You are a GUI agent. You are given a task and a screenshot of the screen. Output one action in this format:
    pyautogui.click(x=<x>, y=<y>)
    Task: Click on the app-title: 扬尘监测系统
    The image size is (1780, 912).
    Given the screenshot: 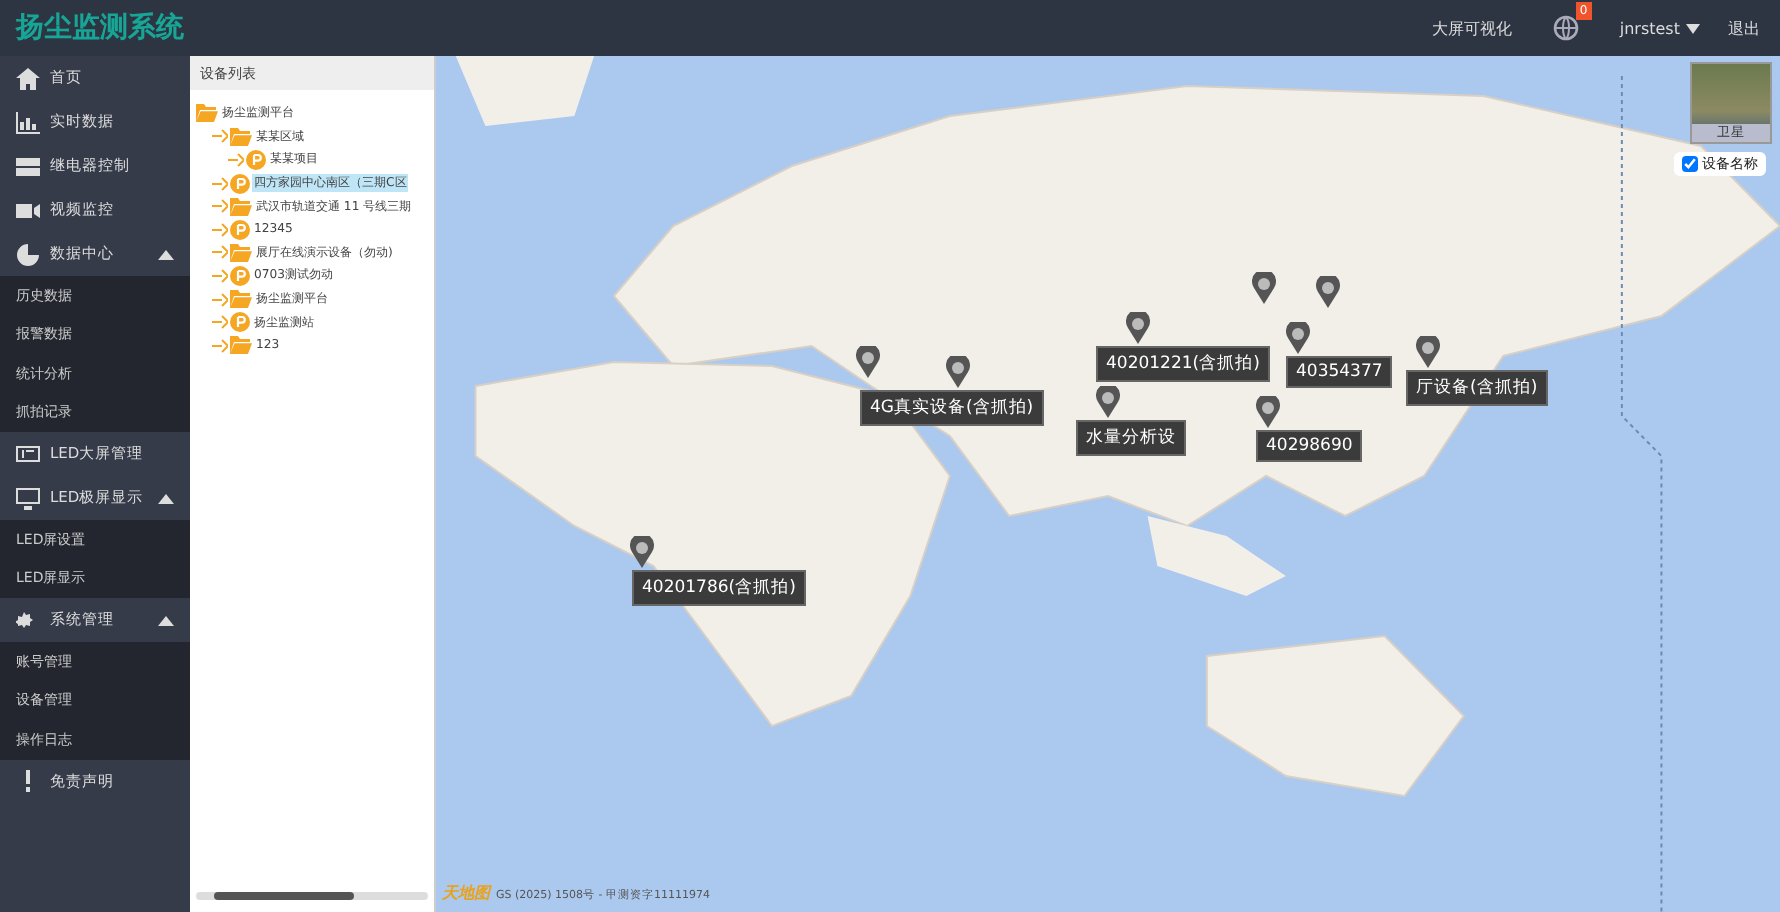 What is the action you would take?
    pyautogui.click(x=100, y=28)
    